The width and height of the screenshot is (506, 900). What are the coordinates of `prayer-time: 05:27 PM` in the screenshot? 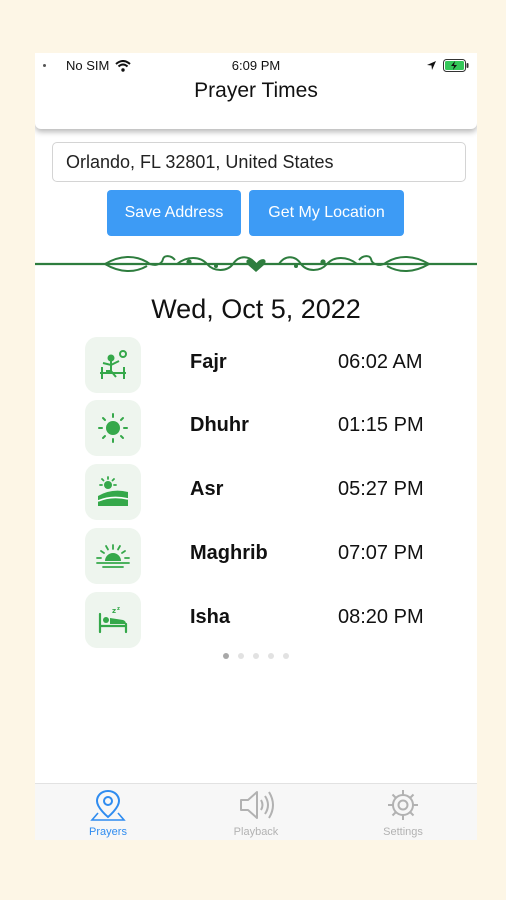 It's located at (381, 489).